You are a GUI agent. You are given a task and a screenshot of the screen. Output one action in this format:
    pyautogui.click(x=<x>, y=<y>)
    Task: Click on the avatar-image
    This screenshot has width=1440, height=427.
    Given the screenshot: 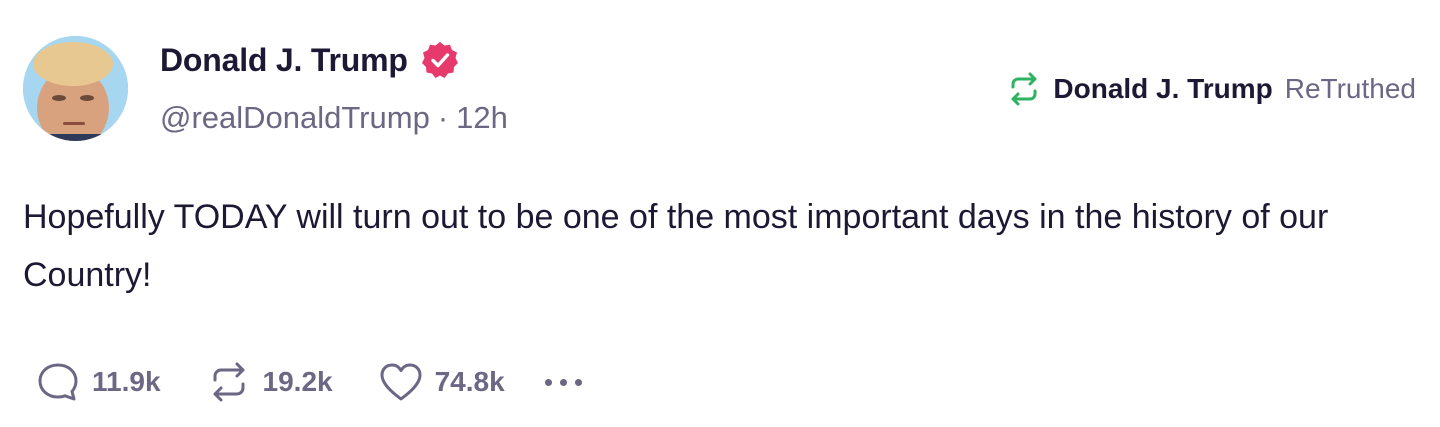 What is the action you would take?
    pyautogui.click(x=75, y=88)
    